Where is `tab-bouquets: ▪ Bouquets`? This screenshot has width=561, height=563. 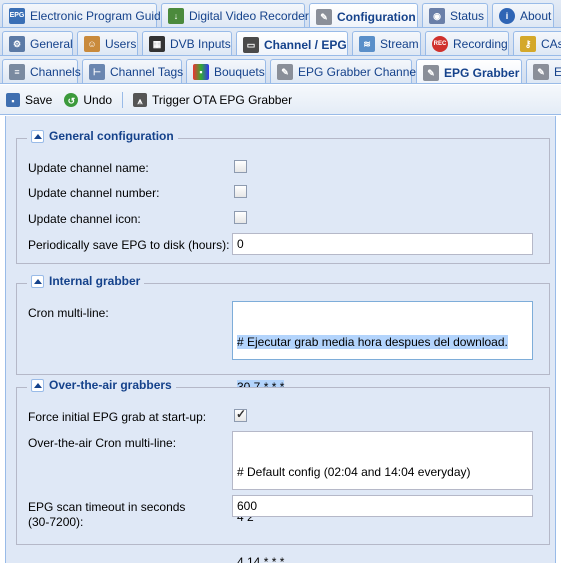
tab-bouquets: ▪ Bouquets is located at coordinates (226, 71).